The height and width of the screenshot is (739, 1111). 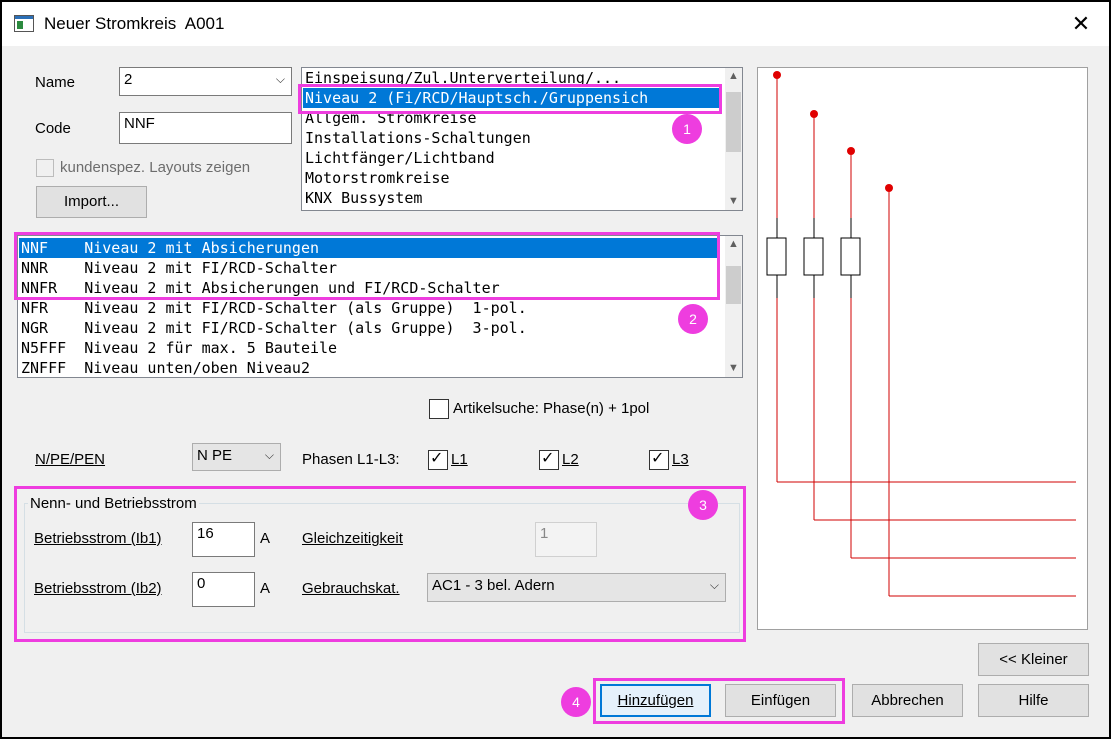 I want to click on l2-checkbox: ✓, so click(x=549, y=460).